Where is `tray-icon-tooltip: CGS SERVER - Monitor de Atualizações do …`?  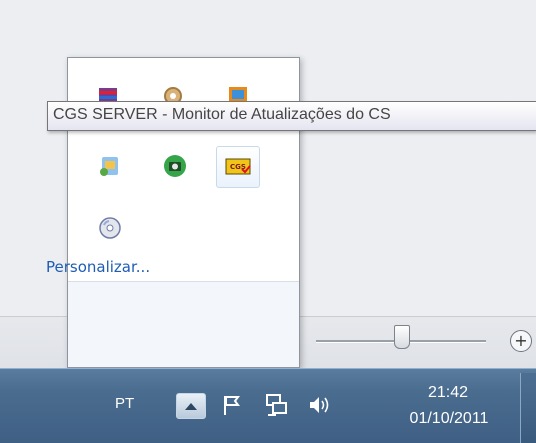
tray-icon-tooltip: CGS SERVER - Monitor de Atualizações do … is located at coordinates (291, 116).